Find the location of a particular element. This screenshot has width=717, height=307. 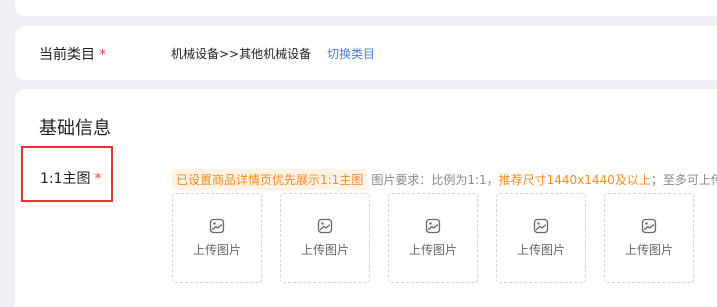

hint-recommended-size: 推荐尺寸1440x1440及以上 is located at coordinates (574, 179).